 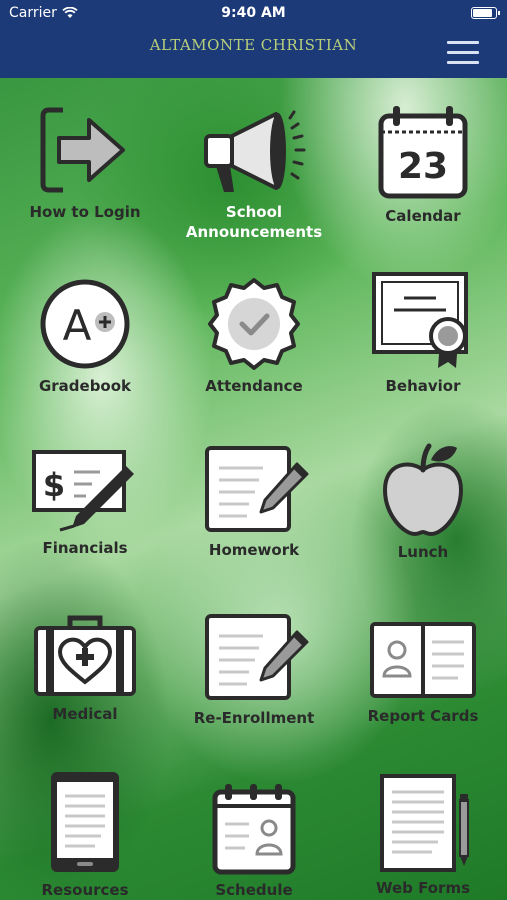 I want to click on hamburger-menu-icon, so click(x=463, y=53).